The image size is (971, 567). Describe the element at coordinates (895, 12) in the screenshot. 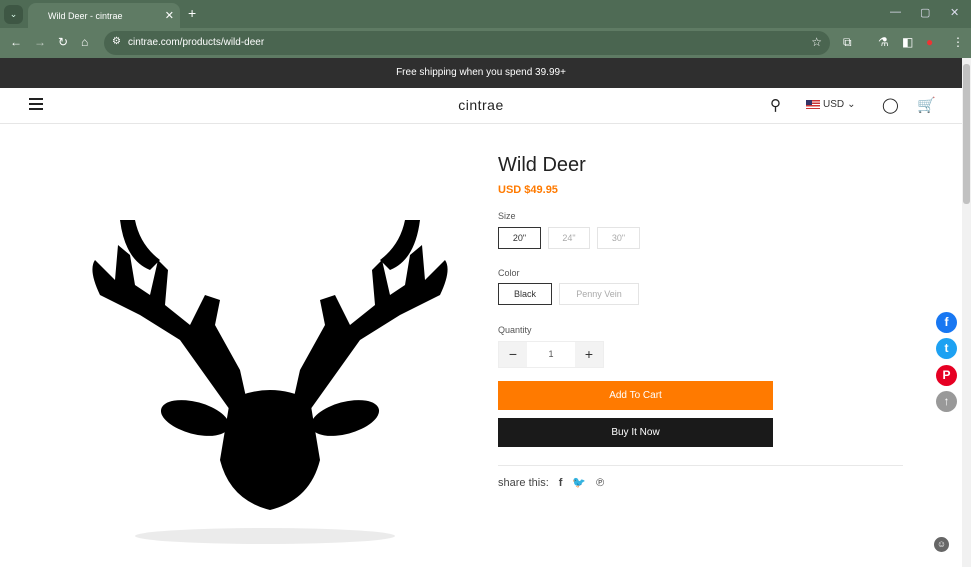

I see `minimize-icon: —` at that location.